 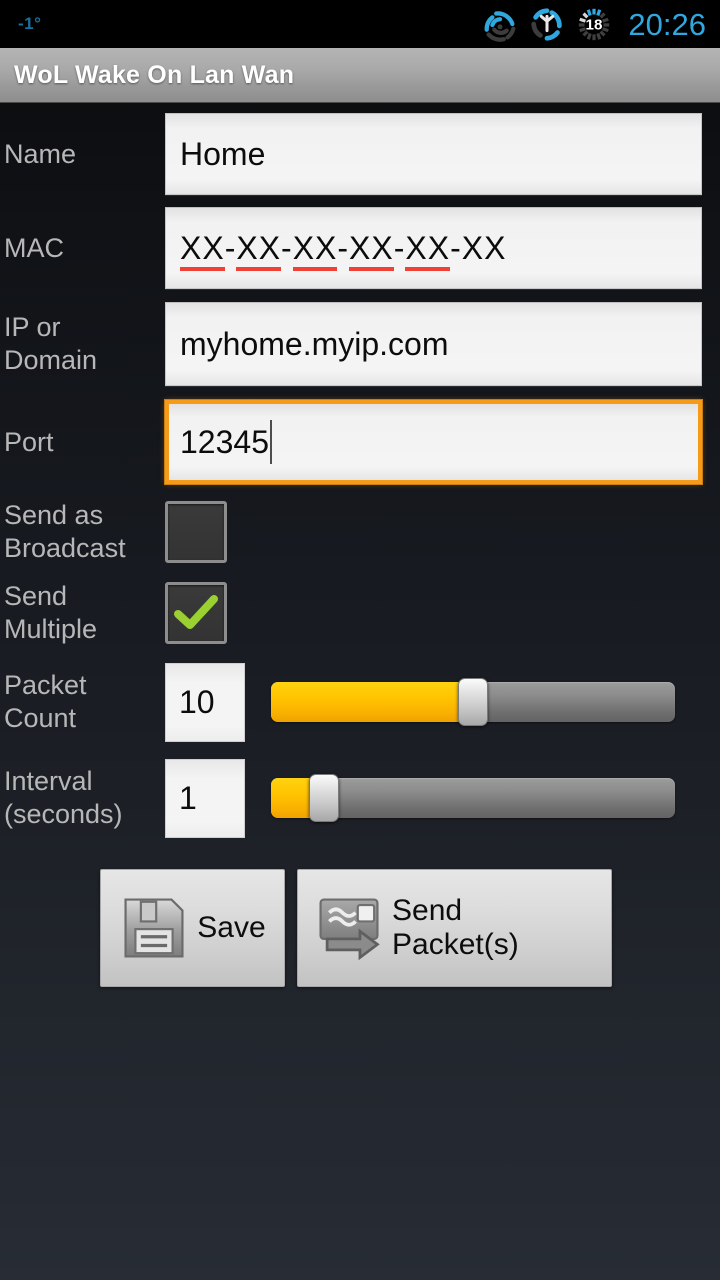 I want to click on row-send-as-broadcast: Send as Broadcast, so click(x=360, y=532).